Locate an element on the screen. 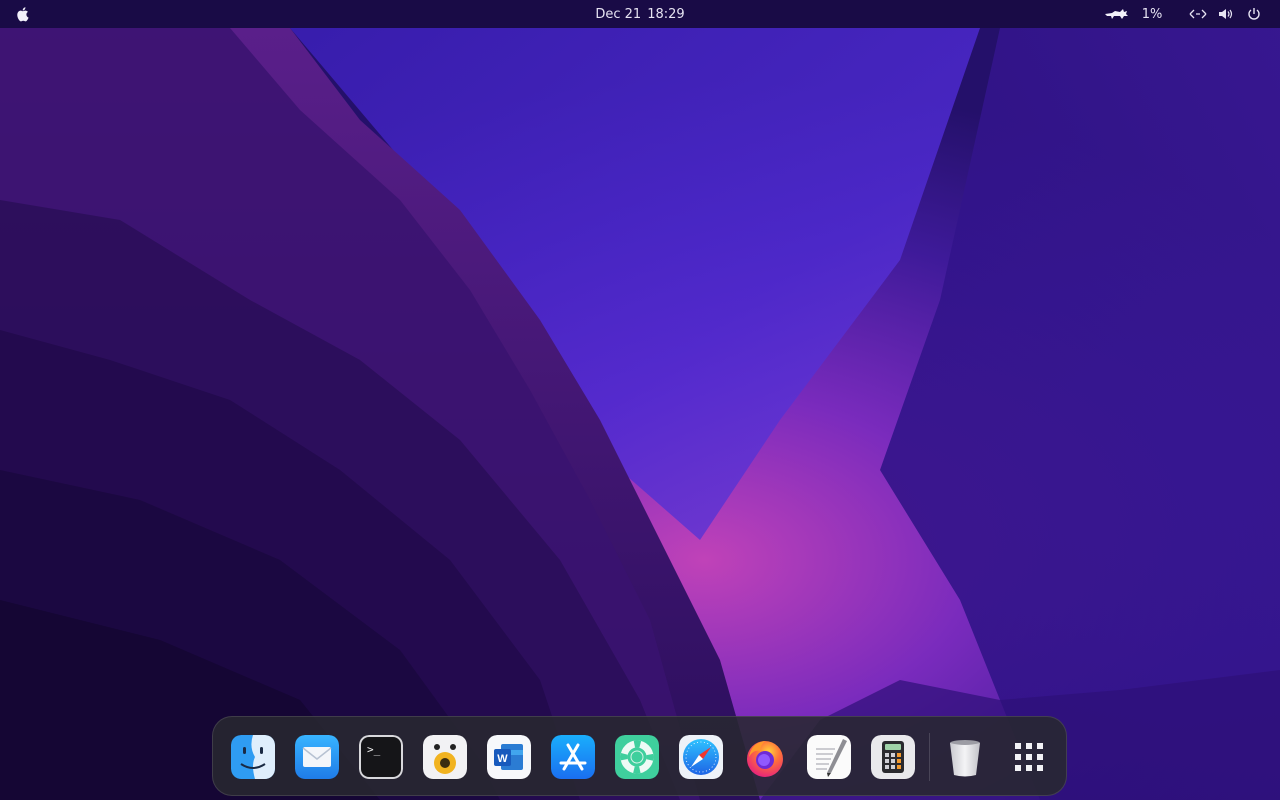  date-label: Dec 21 is located at coordinates (618, 14).